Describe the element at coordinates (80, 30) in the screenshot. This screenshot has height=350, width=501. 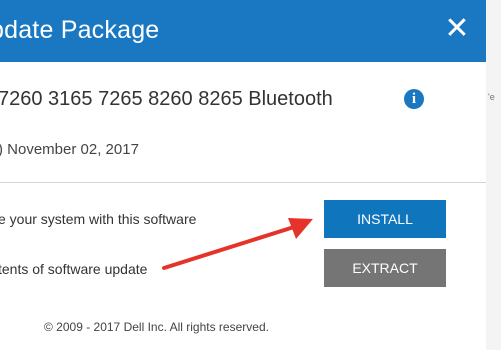
I see `dialog-title: pdate Package` at that location.